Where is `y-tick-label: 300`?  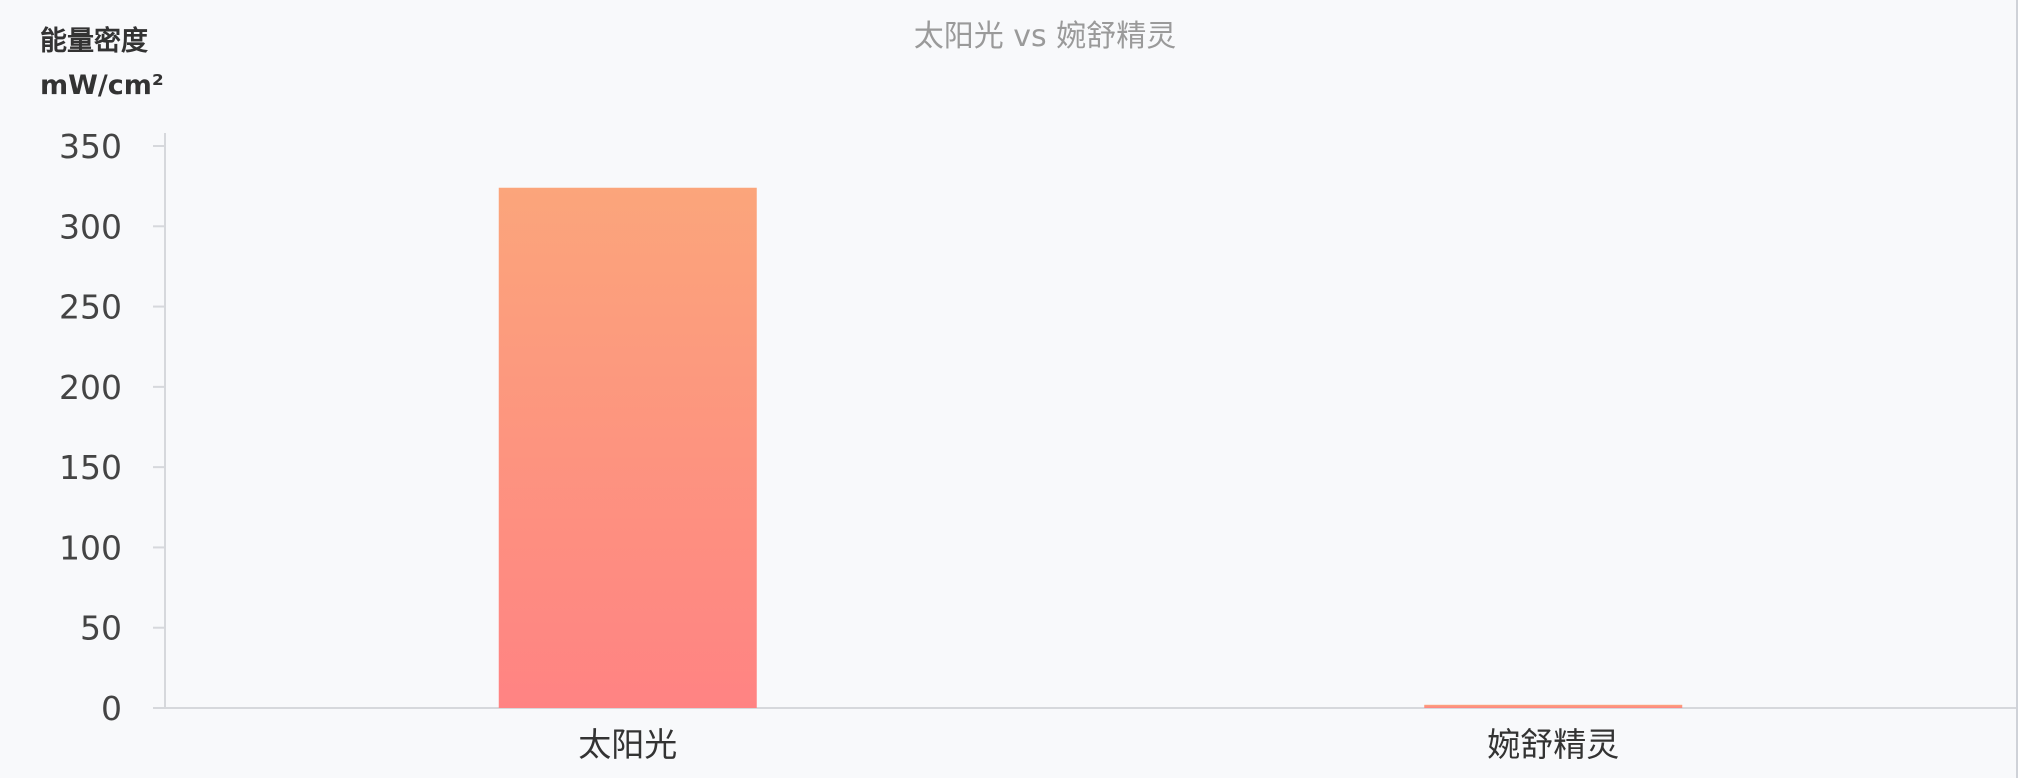 y-tick-label: 300 is located at coordinates (90, 226).